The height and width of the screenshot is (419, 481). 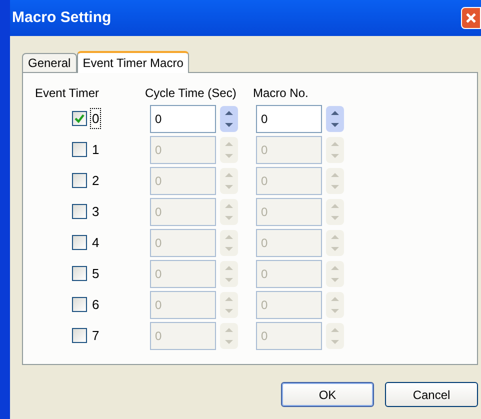 What do you see at coordinates (95, 305) in the screenshot?
I see `timer-label: 6` at bounding box center [95, 305].